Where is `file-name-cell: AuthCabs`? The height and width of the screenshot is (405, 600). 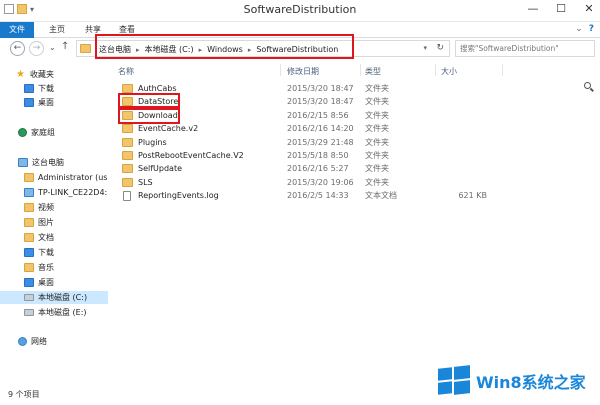
file-name-cell: AuthCabs is located at coordinates (149, 88).